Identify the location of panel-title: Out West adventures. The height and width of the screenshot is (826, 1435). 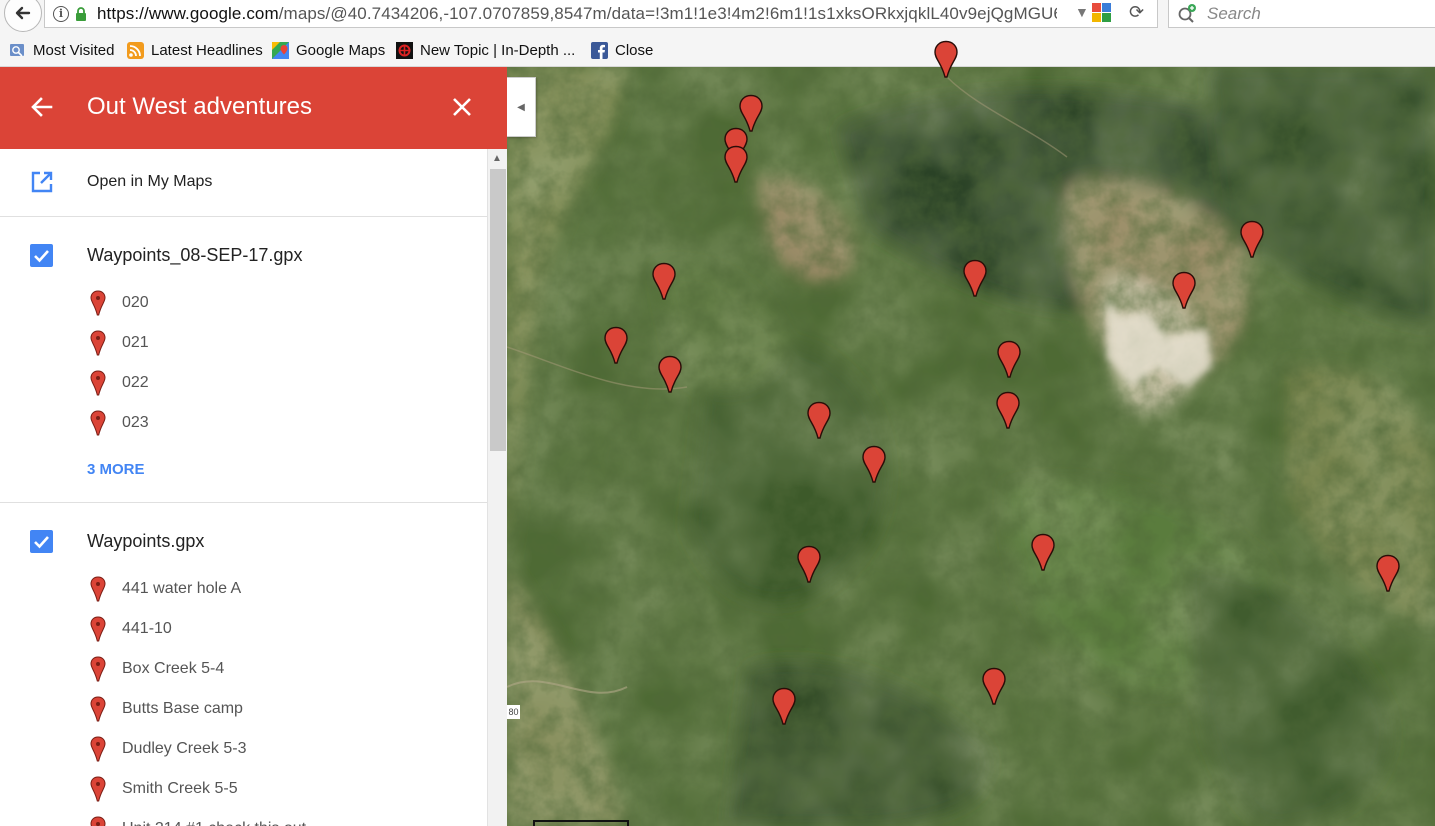
(199, 106).